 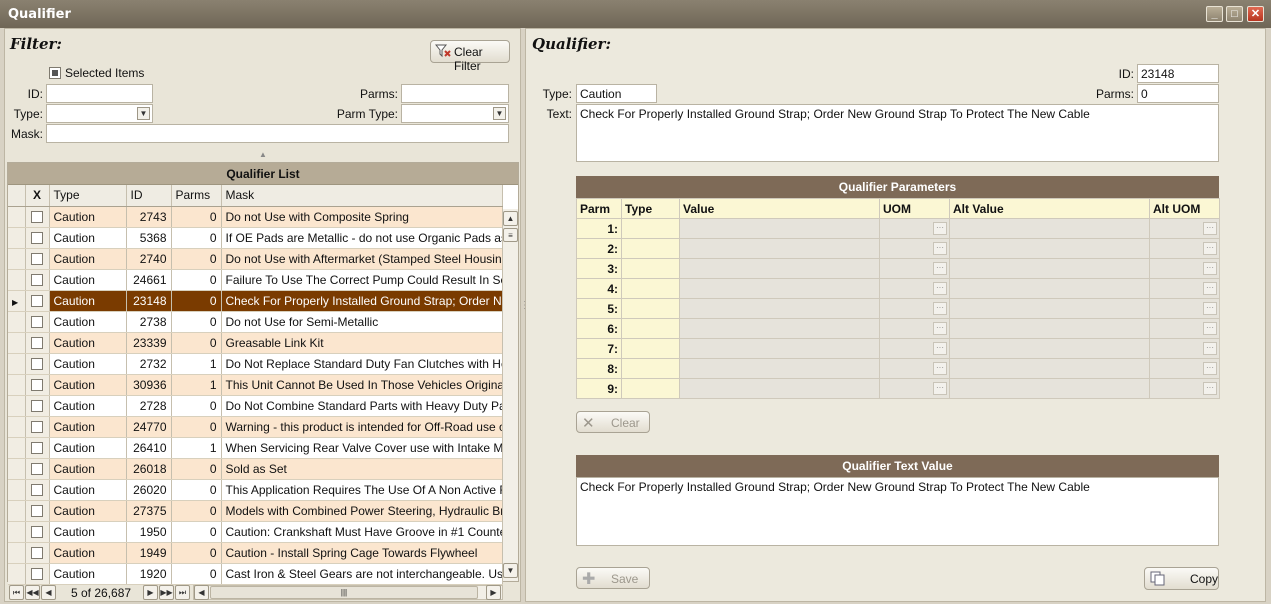 What do you see at coordinates (362, 196) in the screenshot?
I see `column-header-mask: Mask` at bounding box center [362, 196].